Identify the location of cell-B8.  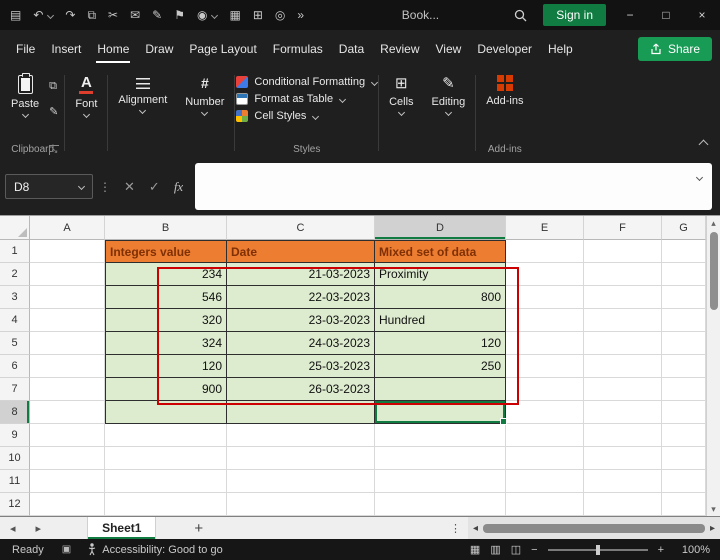
(166, 412).